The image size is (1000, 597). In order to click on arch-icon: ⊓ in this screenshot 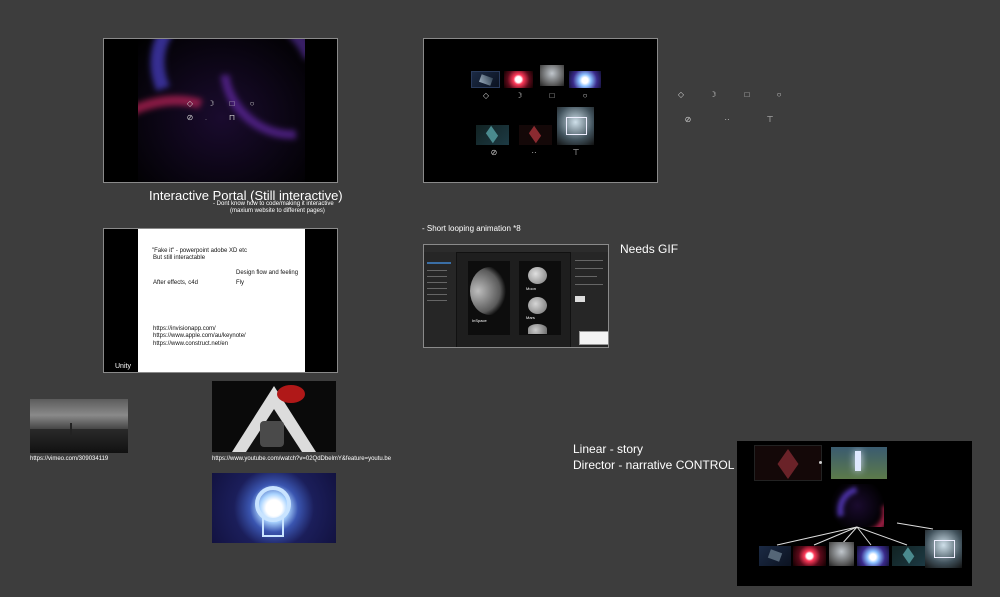, I will do `click(232, 118)`.